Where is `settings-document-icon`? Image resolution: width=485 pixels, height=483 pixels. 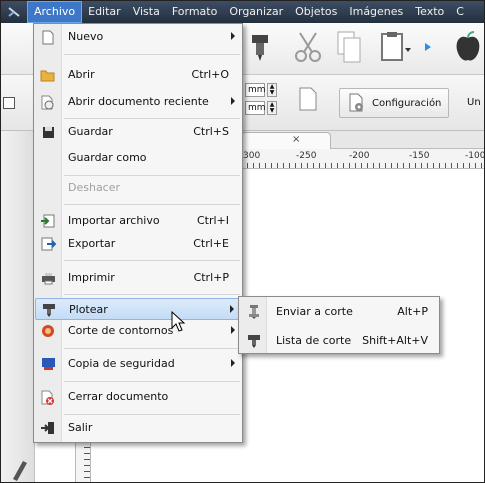
settings-document-icon is located at coordinates (356, 102).